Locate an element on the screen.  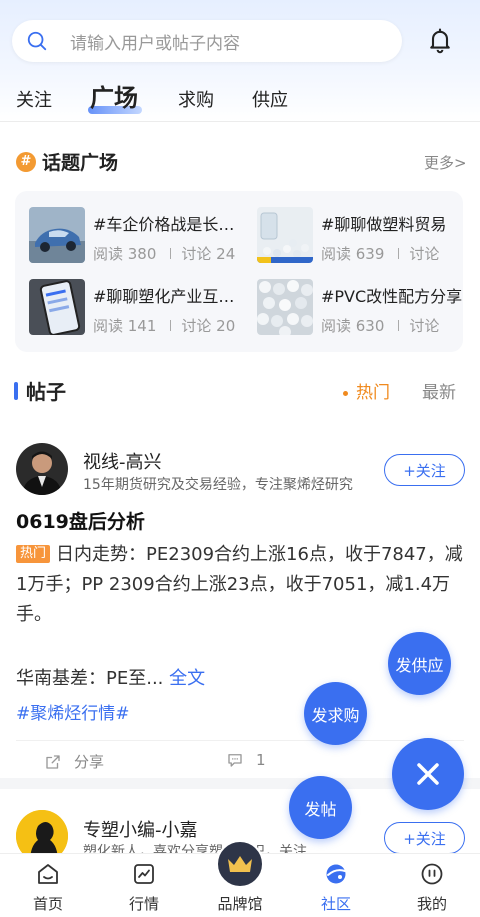
tab-supply: 供应 is located at coordinates (270, 99).